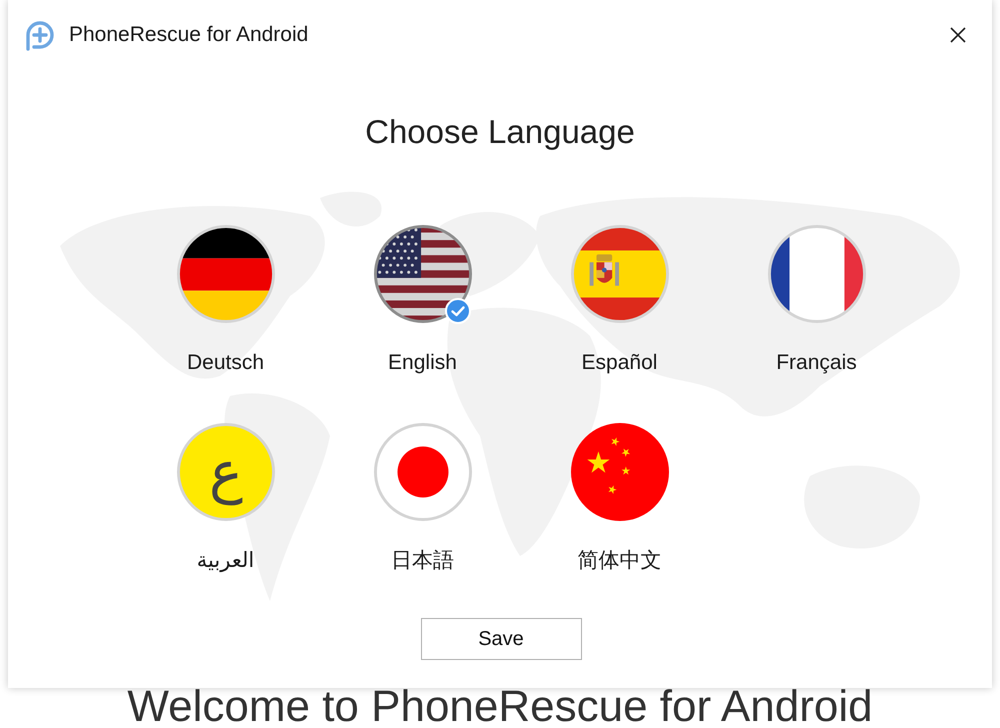 Image resolution: width=1000 pixels, height=728 pixels. What do you see at coordinates (501, 639) in the screenshot?
I see `save-button: Save` at bounding box center [501, 639].